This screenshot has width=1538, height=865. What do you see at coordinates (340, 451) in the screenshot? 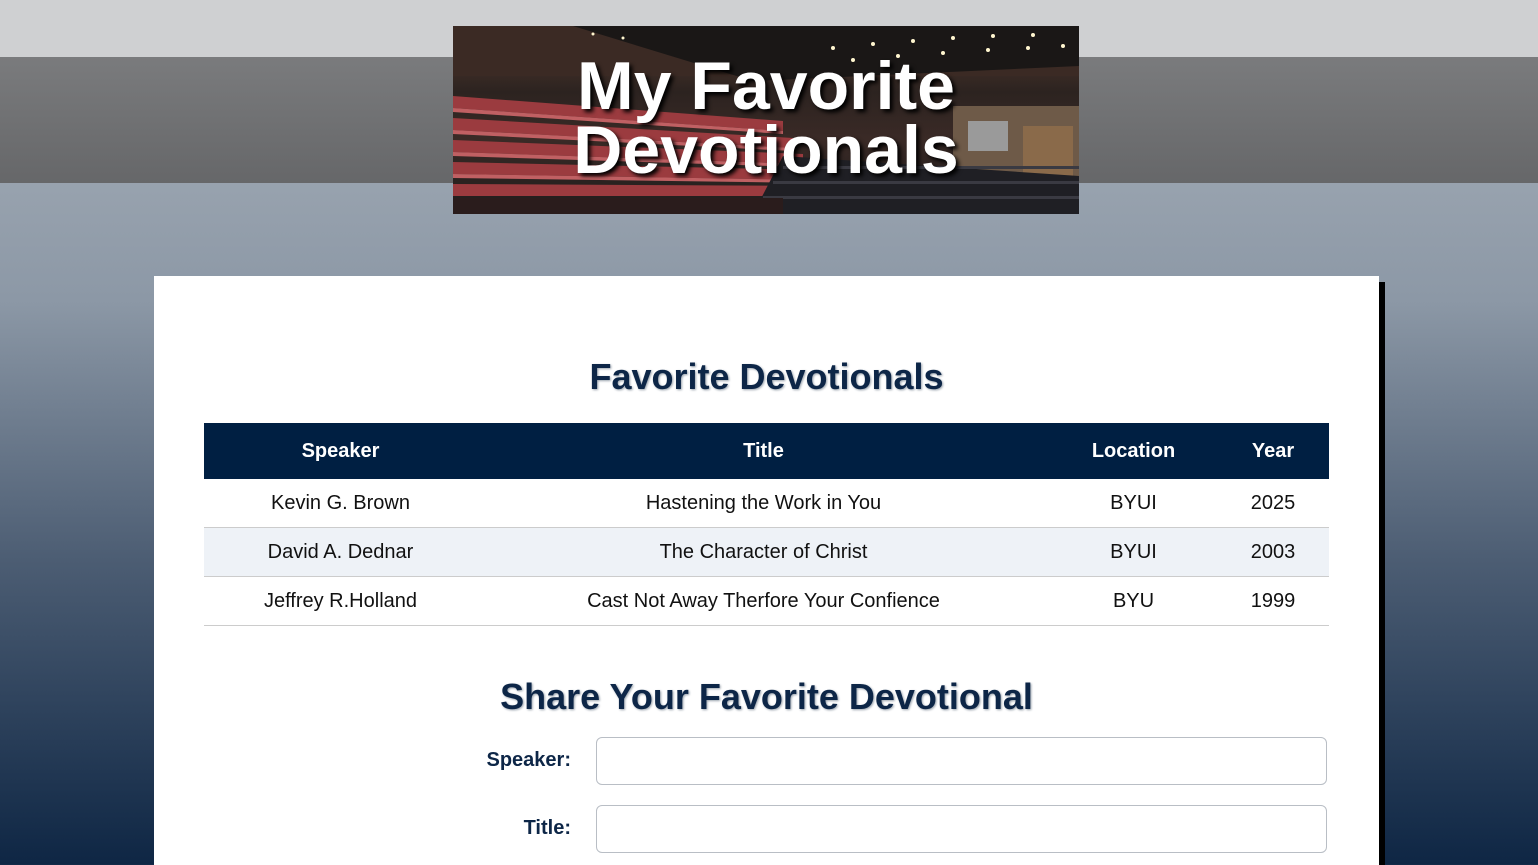
I see `column-header-speaker: Speaker` at bounding box center [340, 451].